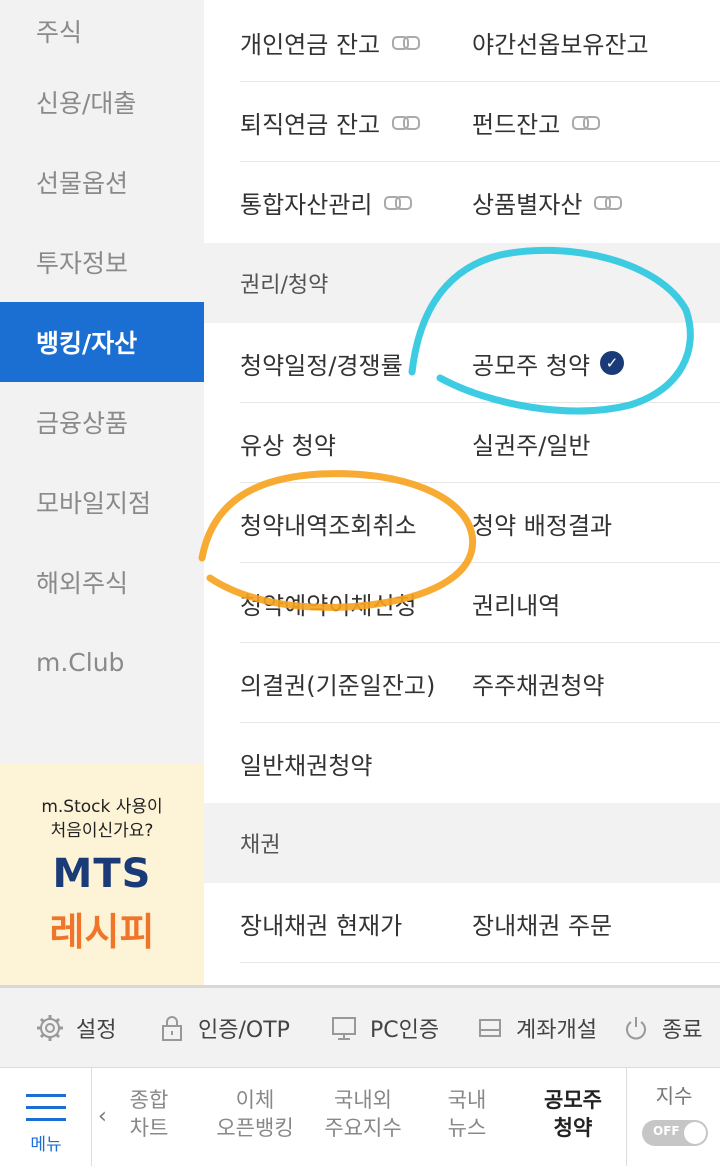 This screenshot has height=1166, width=720. Describe the element at coordinates (102, 342) in the screenshot. I see `sidebar-item-banking-assets: 뱅킹/자산` at that location.